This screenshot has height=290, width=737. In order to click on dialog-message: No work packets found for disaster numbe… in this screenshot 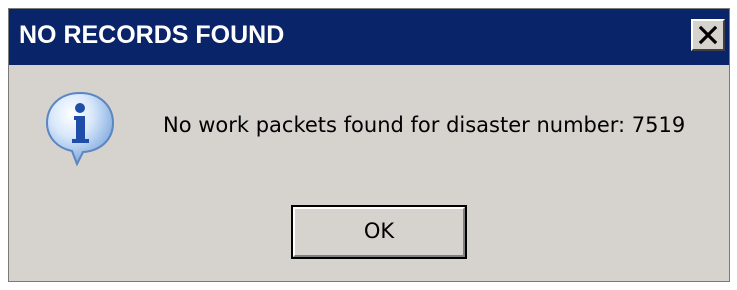, I will do `click(424, 125)`.